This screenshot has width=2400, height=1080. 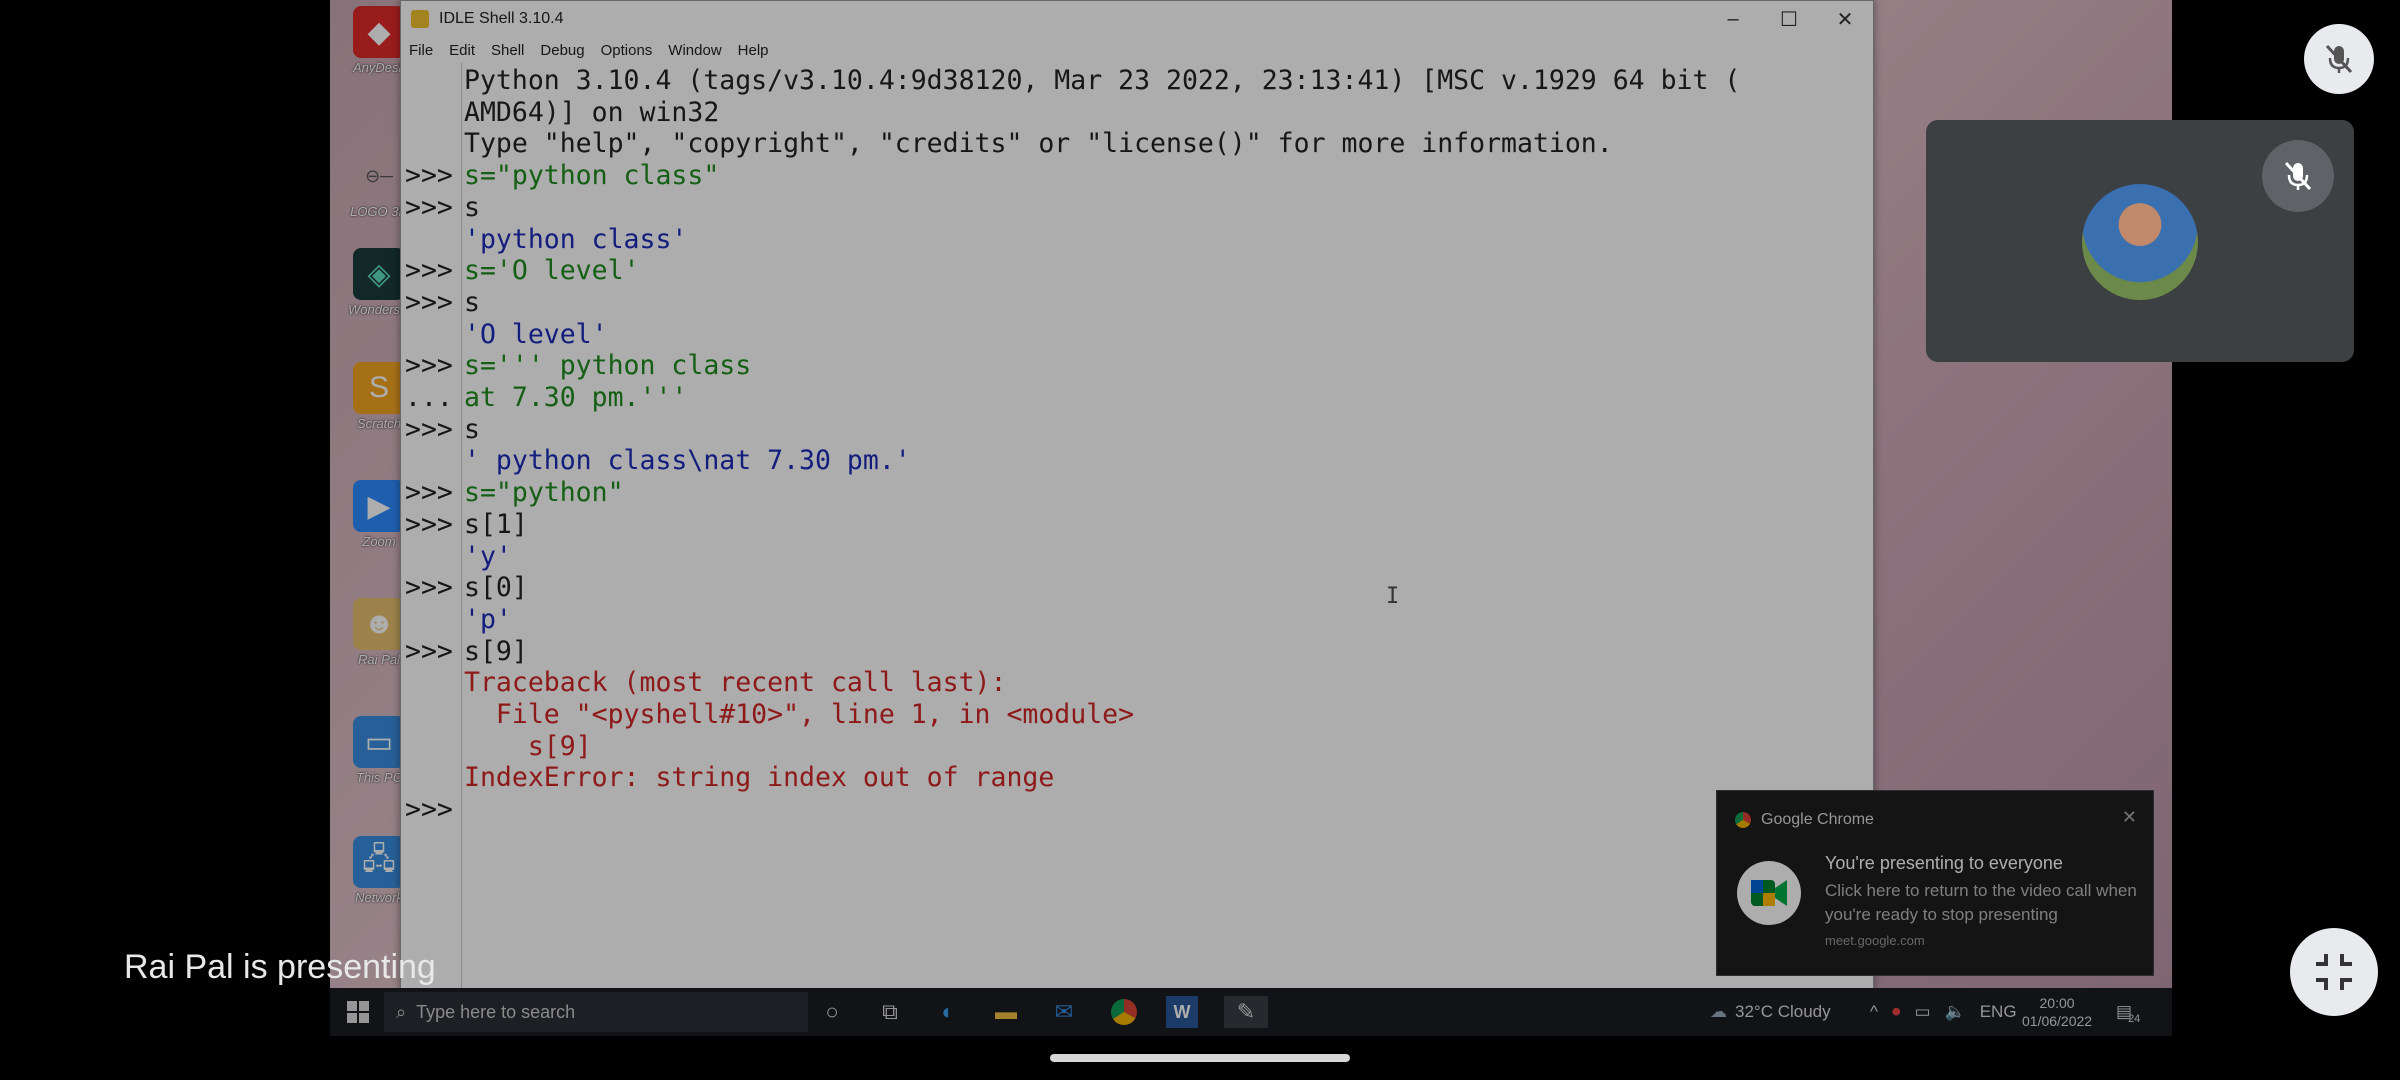 I want to click on taskbar-search: ⌕ Type here to search, so click(x=596, y=1012).